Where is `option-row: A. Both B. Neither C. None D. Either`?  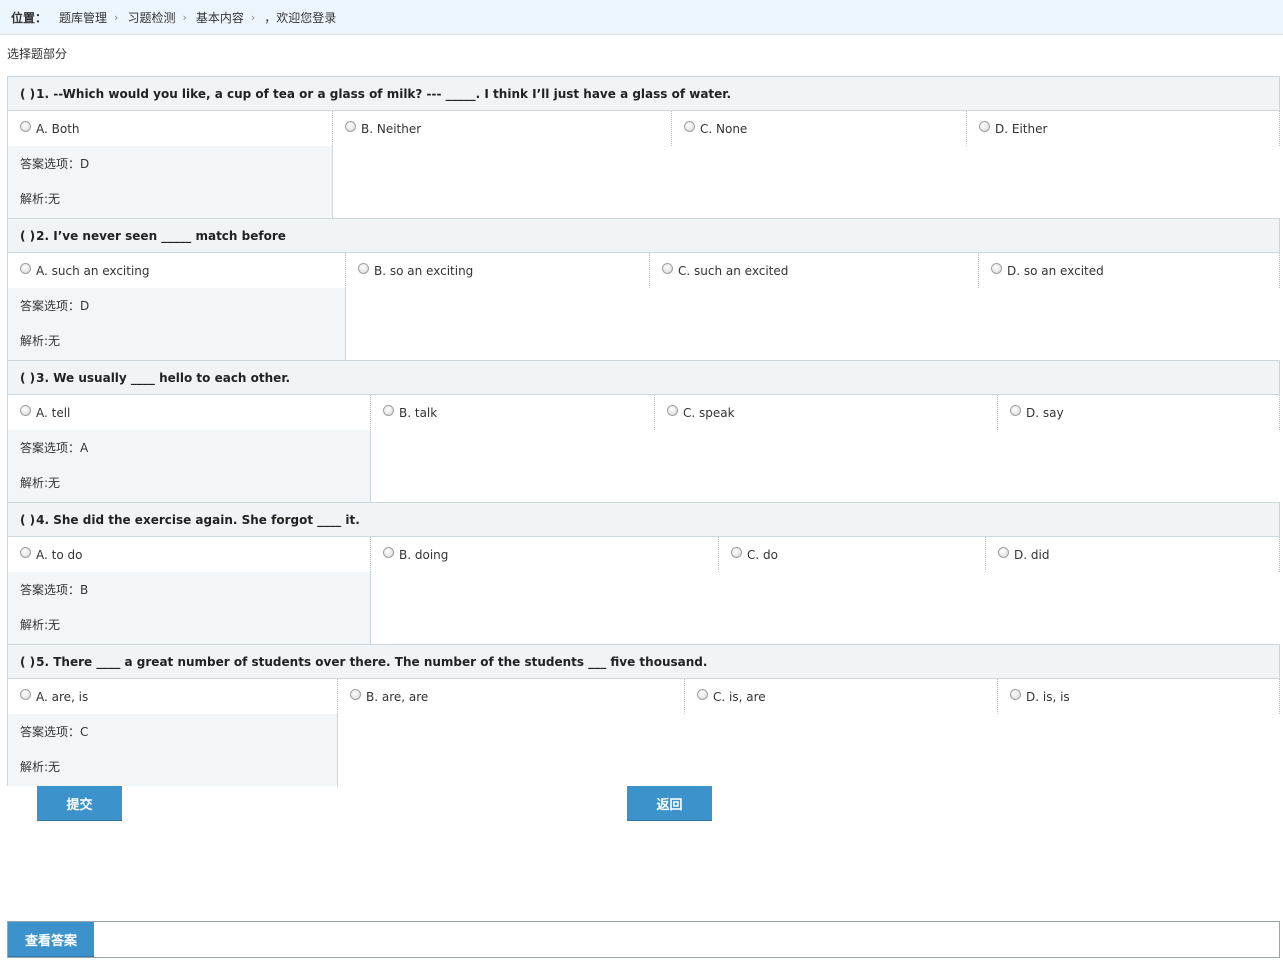 option-row: A. Both B. Neither C. None D. Either is located at coordinates (643, 128).